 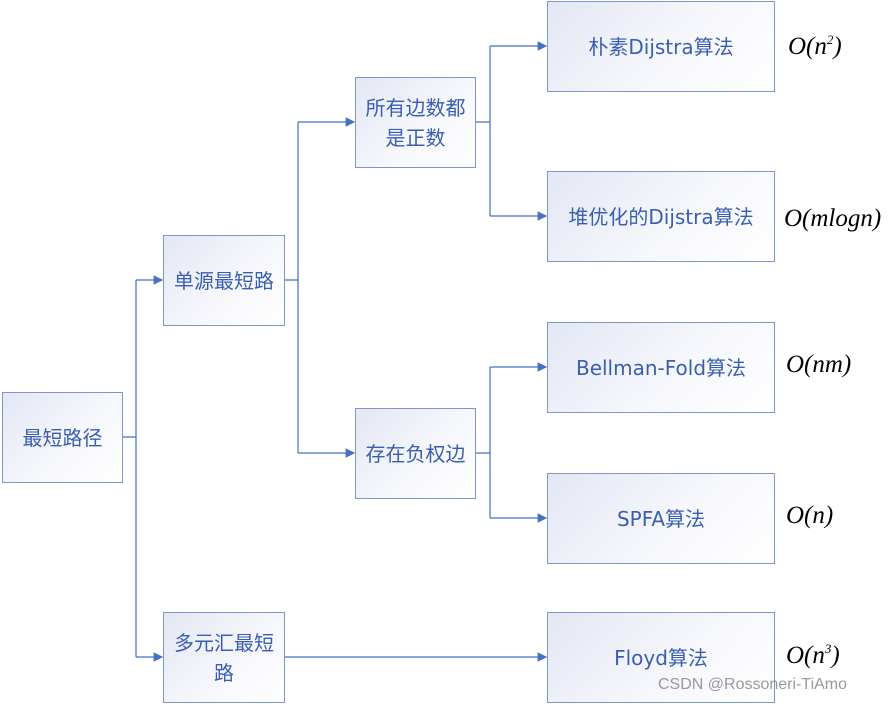 I want to click on node-multi-source: 多元汇最短路, so click(x=224, y=657).